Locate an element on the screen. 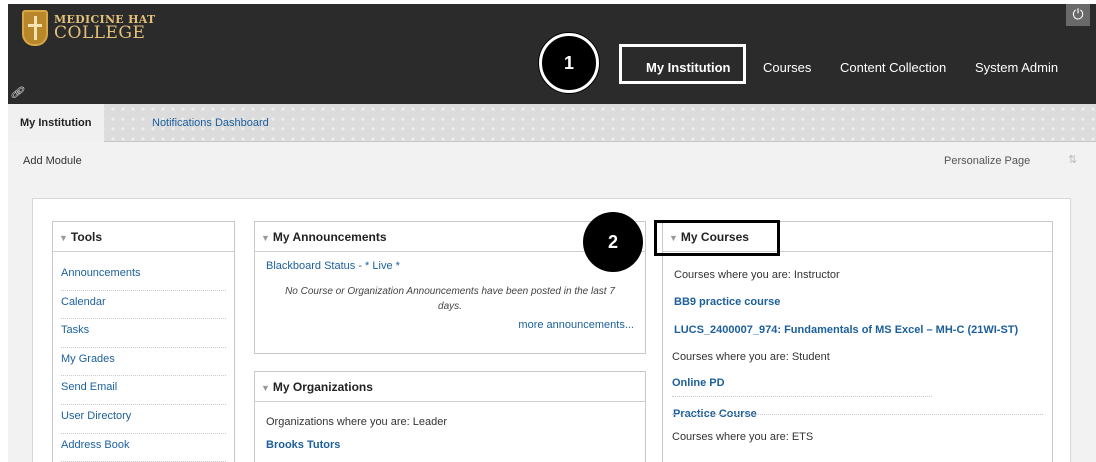 Image resolution: width=1096 pixels, height=462 pixels. organizations-module-header: ▼ My Organizations is located at coordinates (450, 387).